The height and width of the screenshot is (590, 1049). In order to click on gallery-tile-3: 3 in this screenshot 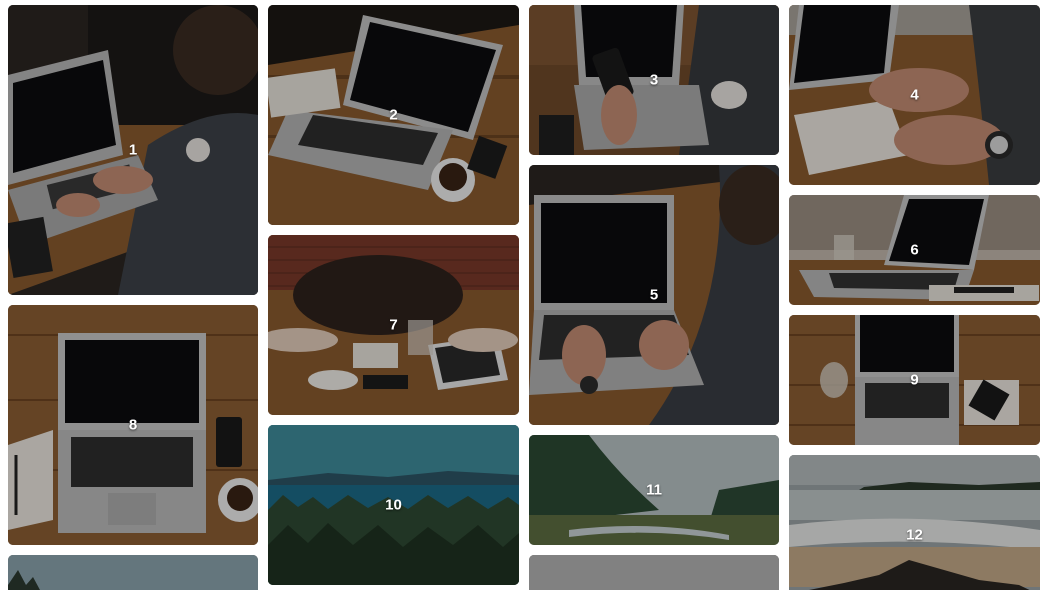, I will do `click(654, 80)`.